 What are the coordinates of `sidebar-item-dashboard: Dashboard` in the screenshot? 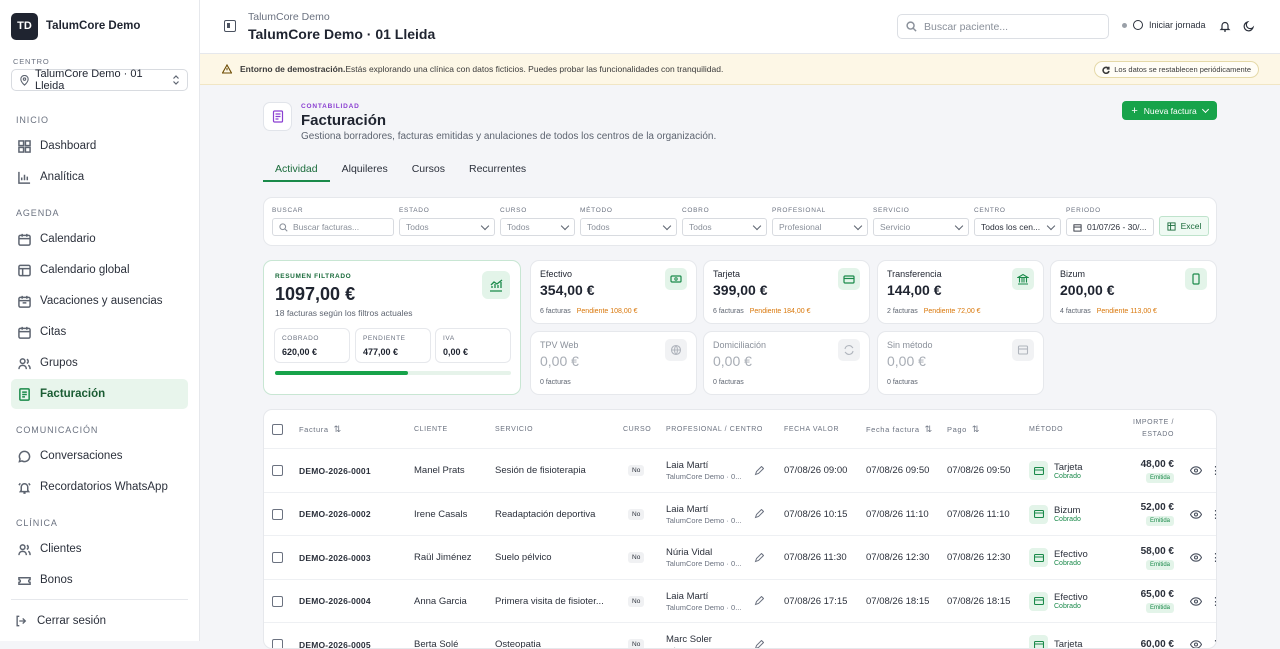 It's located at (99, 146).